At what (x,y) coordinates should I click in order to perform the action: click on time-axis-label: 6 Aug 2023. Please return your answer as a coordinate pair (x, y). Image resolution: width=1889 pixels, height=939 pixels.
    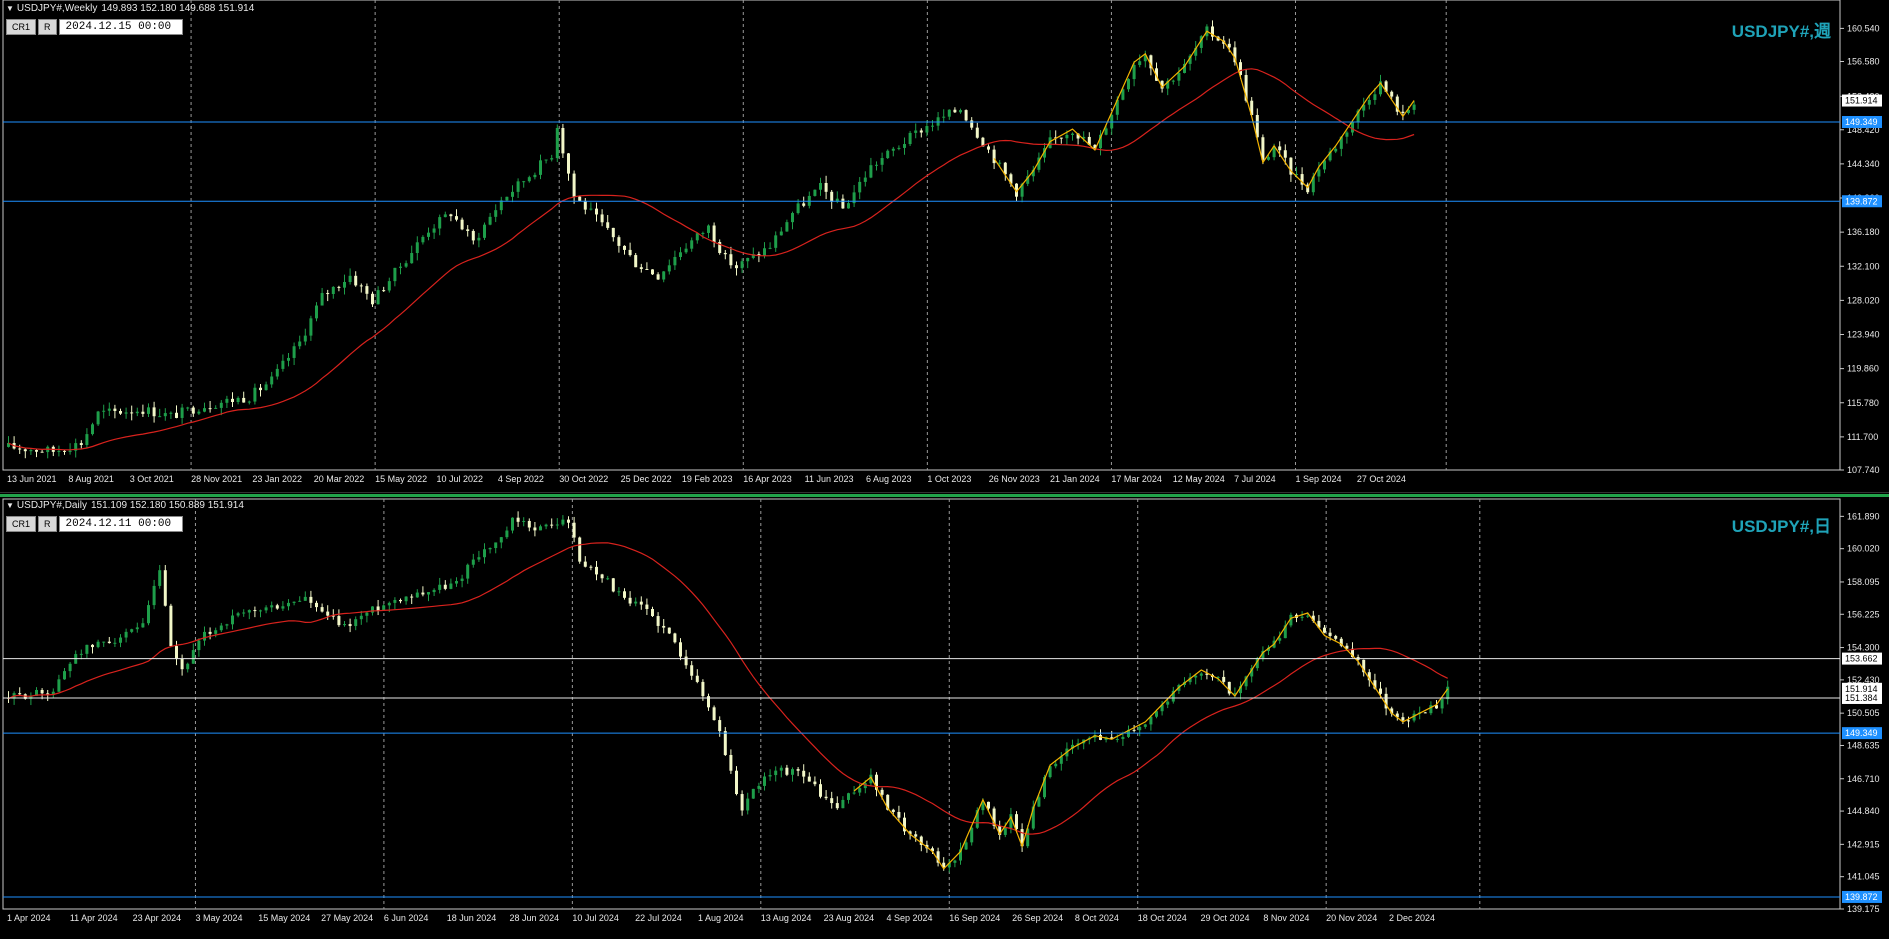
    Looking at the image, I should click on (889, 479).